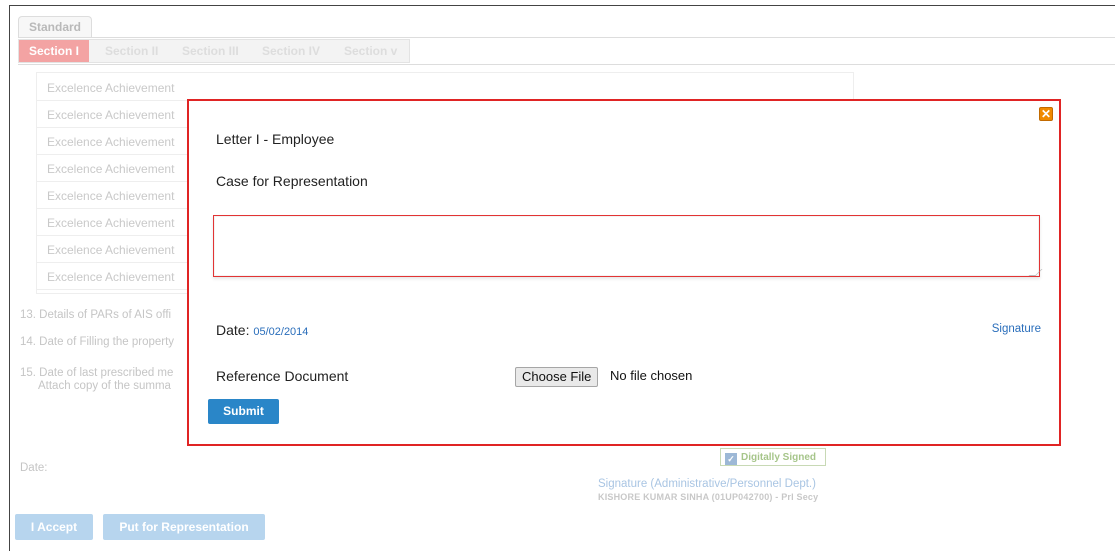  I want to click on tab-divider, so click(566, 37).